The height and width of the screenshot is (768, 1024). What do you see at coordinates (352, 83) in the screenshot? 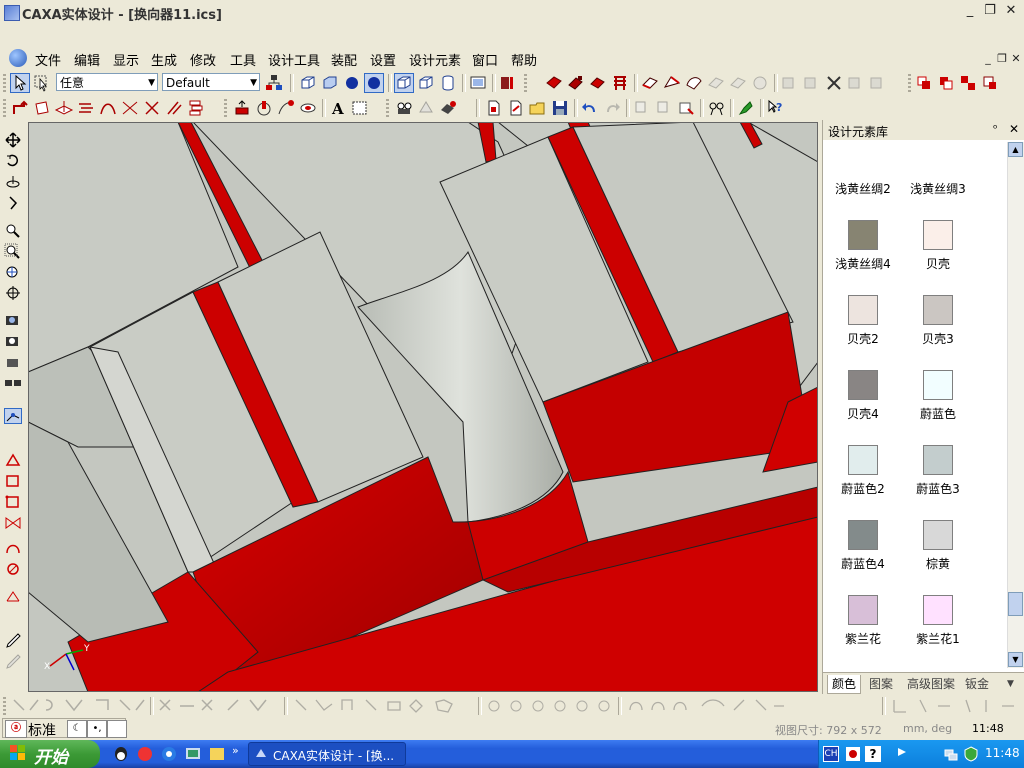
I see `sphere-icon` at bounding box center [352, 83].